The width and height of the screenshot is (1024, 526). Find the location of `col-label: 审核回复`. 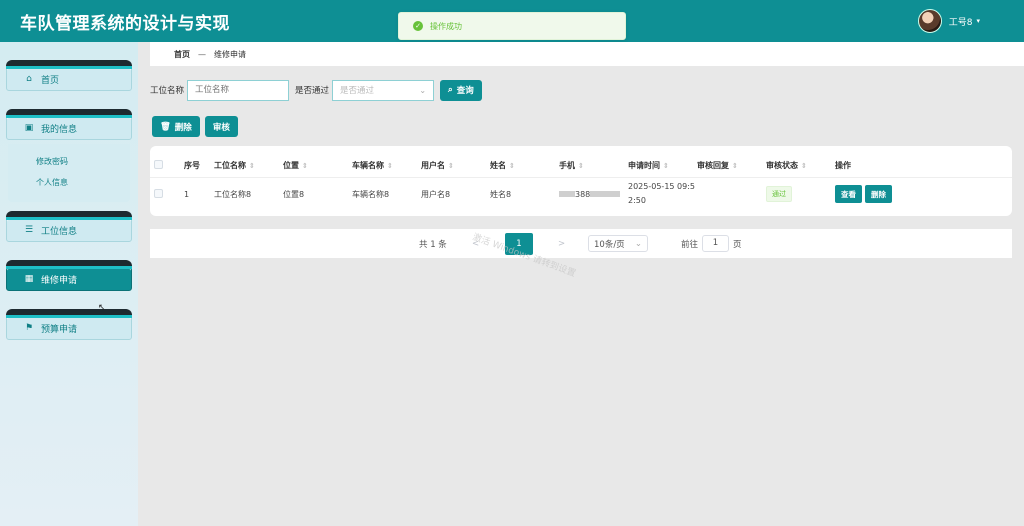

col-label: 审核回复 is located at coordinates (713, 165).